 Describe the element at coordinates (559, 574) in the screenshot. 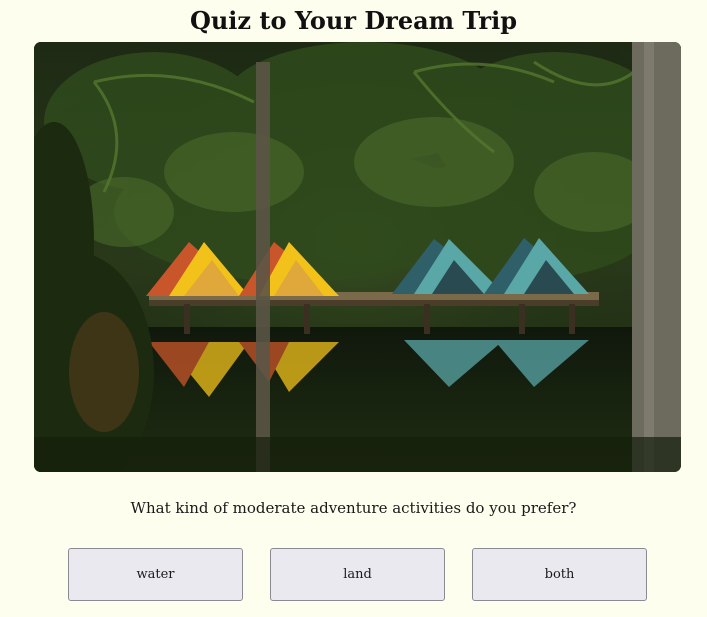

I see `choice-both-button: both` at that location.